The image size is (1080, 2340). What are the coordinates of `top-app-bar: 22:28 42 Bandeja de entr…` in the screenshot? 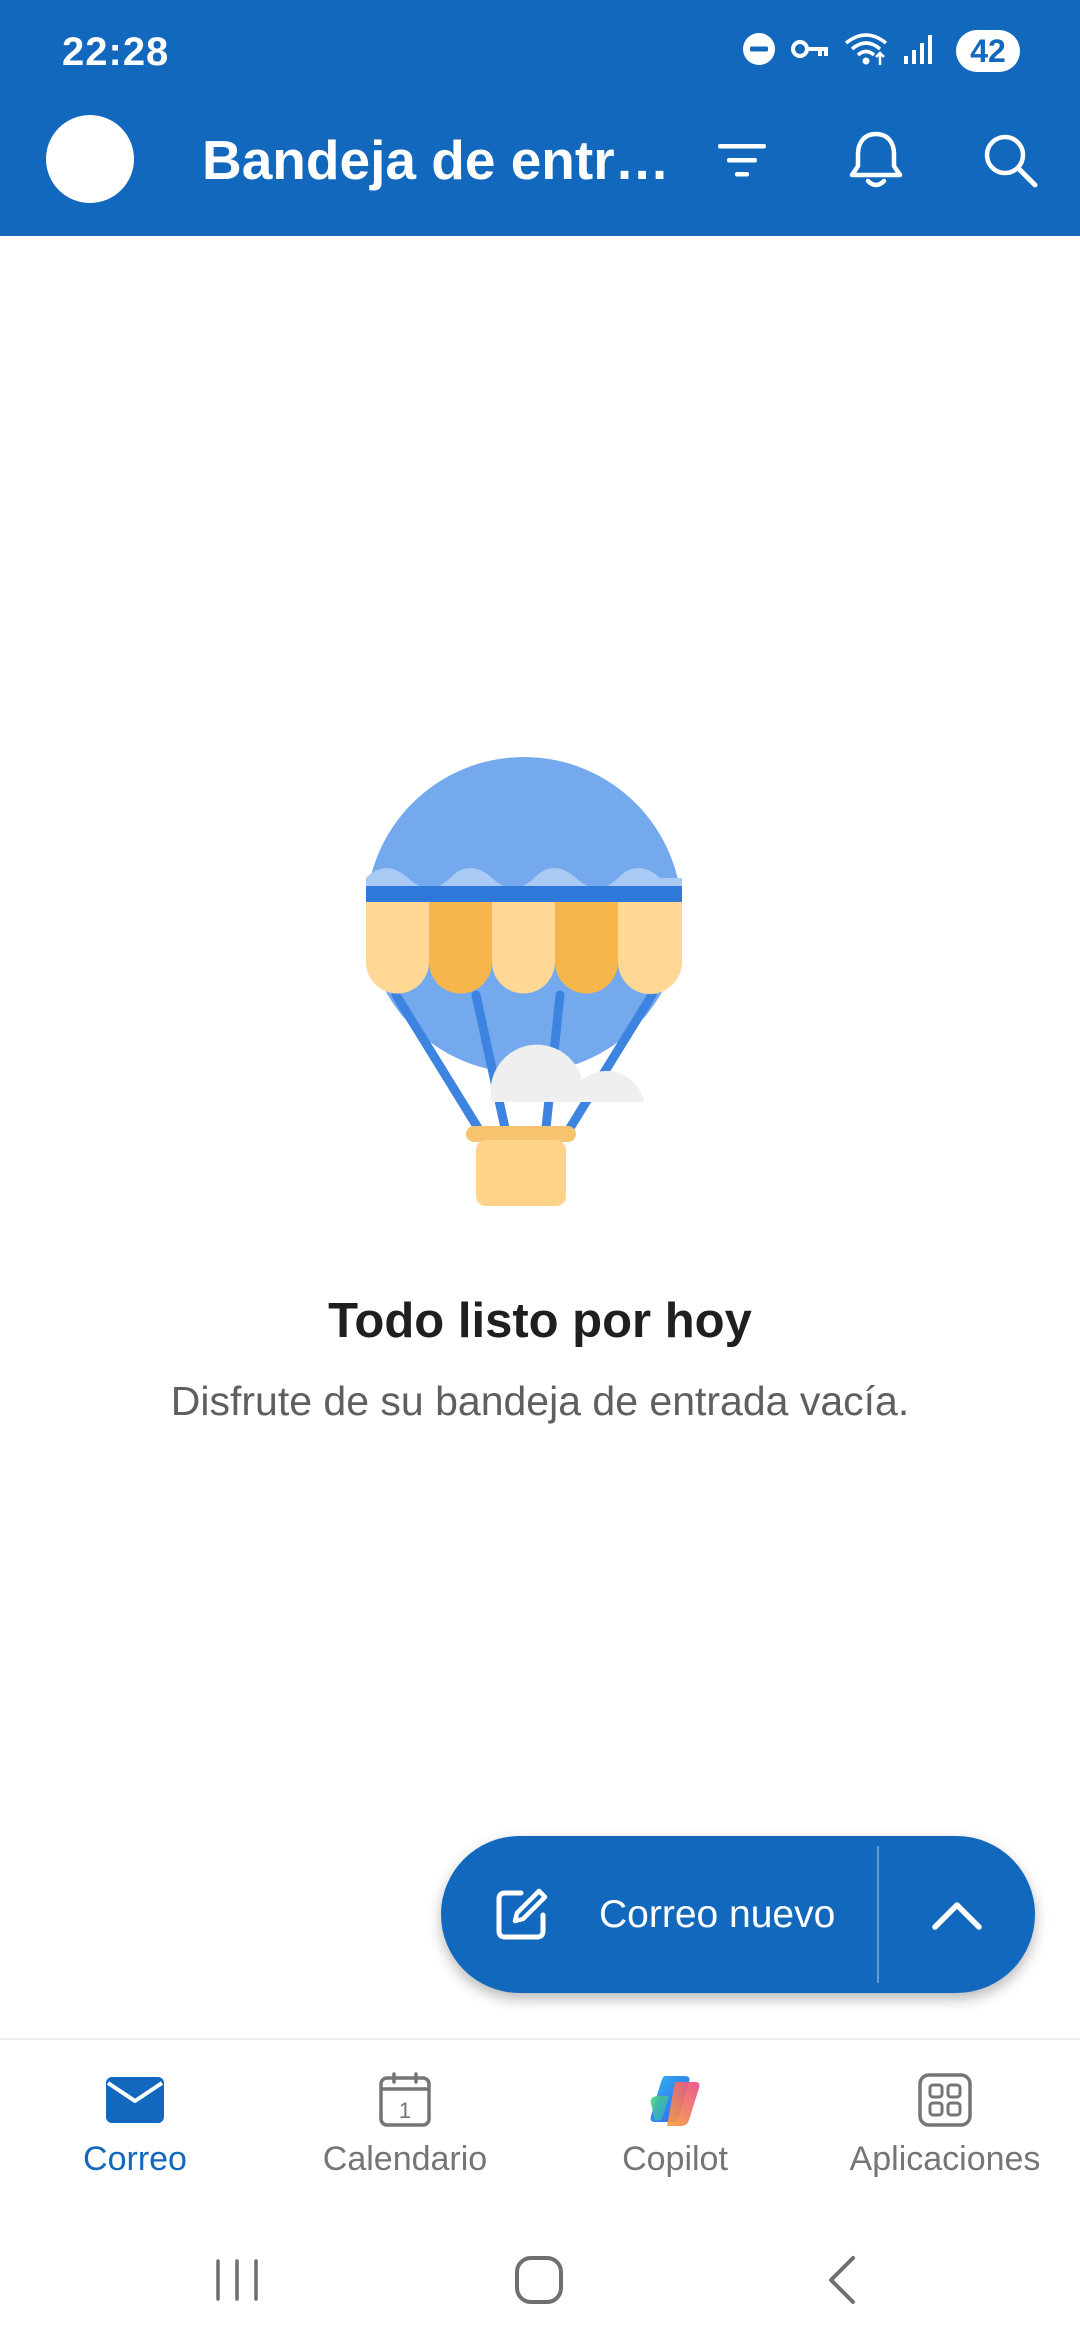 It's located at (540, 118).